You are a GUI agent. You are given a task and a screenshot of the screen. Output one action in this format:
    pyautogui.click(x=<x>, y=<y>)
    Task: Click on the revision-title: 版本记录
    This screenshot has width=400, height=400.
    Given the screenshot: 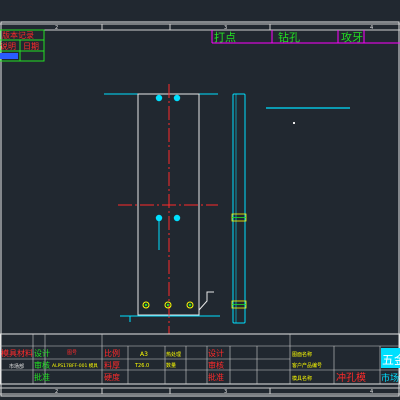 What is the action you would take?
    pyautogui.click(x=18, y=35)
    